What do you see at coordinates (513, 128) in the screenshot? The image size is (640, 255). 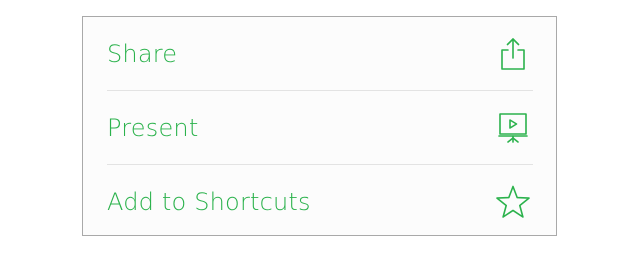 I see `present-icon` at bounding box center [513, 128].